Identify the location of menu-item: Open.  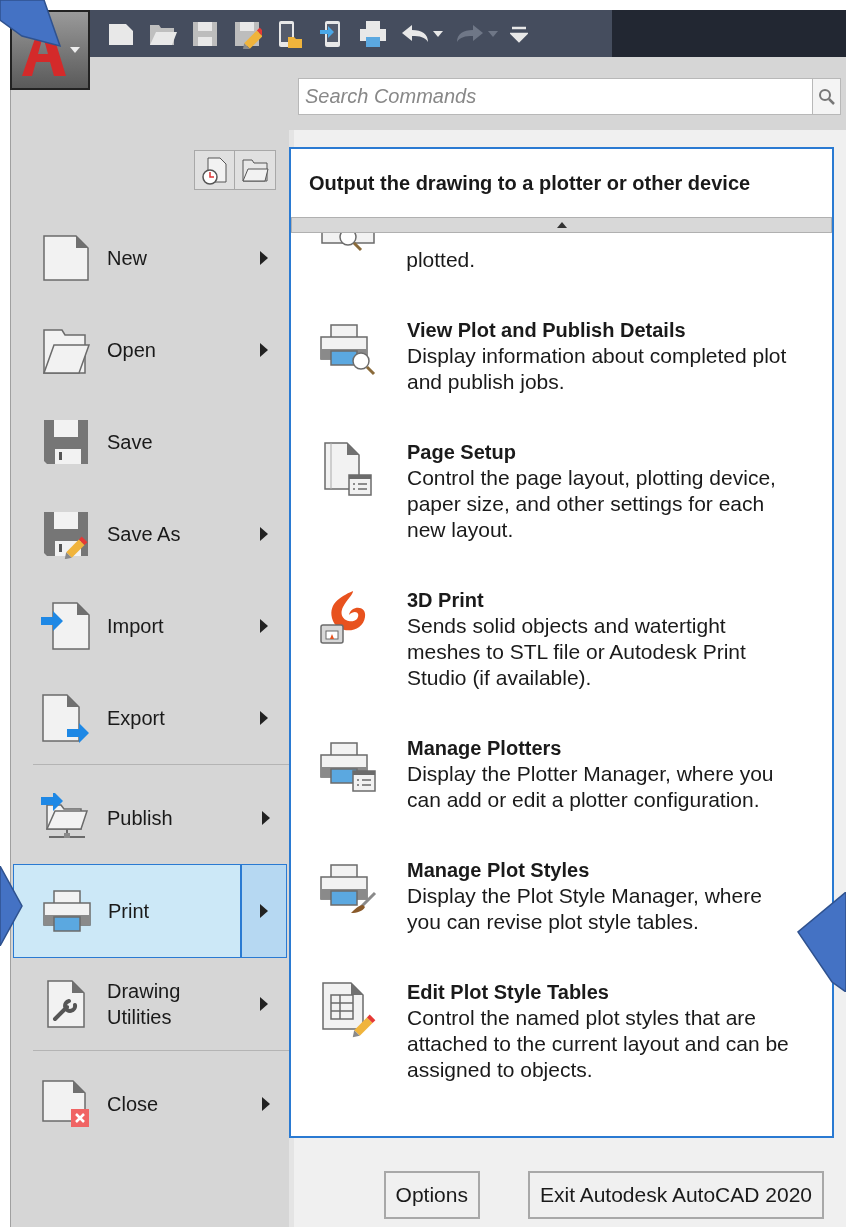
(150, 350).